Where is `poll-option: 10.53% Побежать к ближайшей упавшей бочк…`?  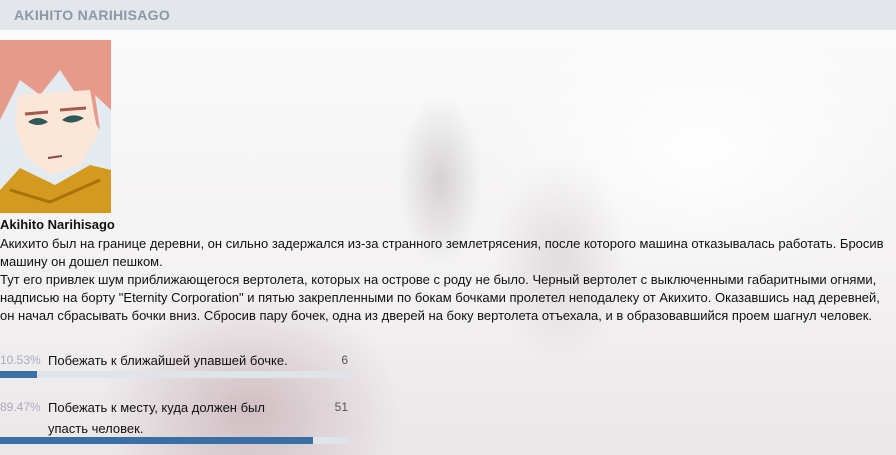 poll-option: 10.53% Побежать к ближайшей упавшей бочк… is located at coordinates (175, 365).